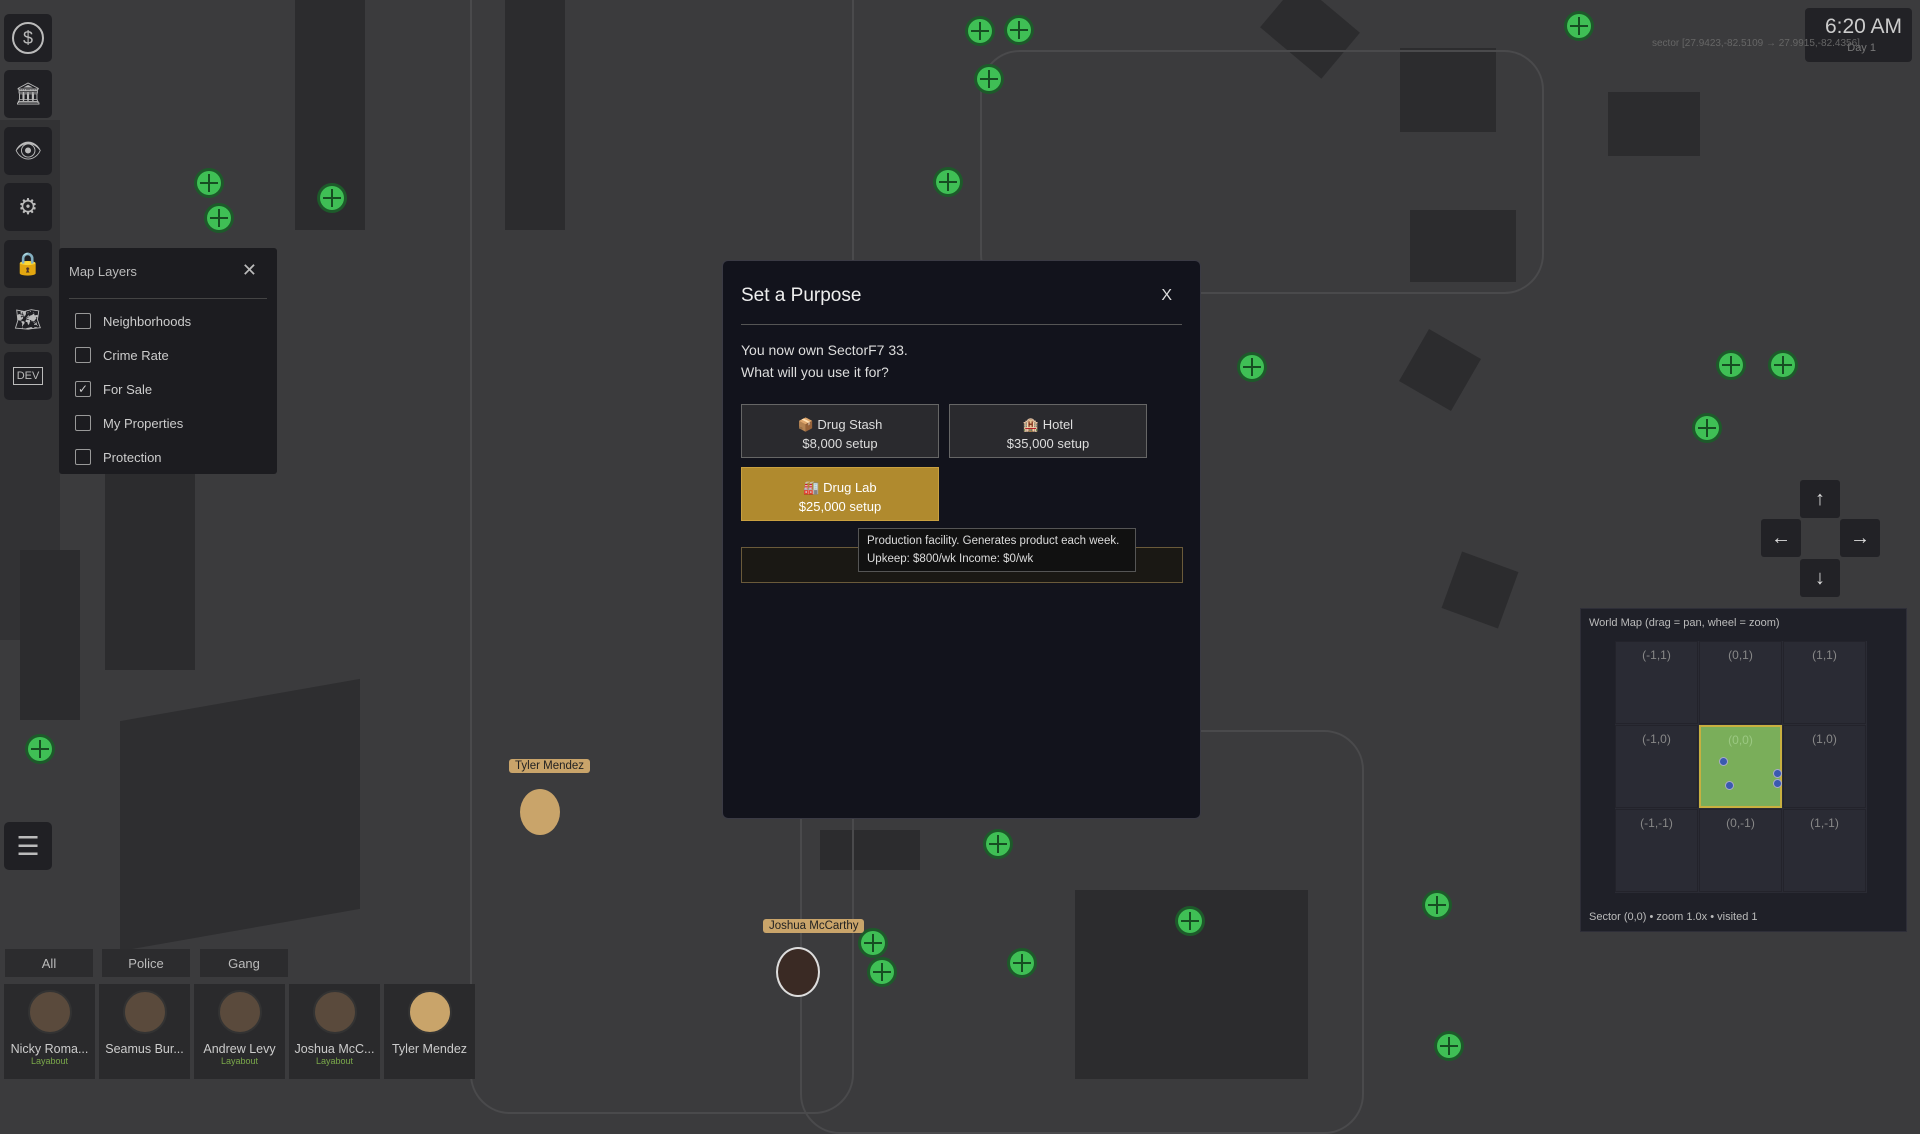  Describe the element at coordinates (840, 431) in the screenshot. I see `option-drug-stash-button: 📦 Drug Stash $8,000 setup` at that location.